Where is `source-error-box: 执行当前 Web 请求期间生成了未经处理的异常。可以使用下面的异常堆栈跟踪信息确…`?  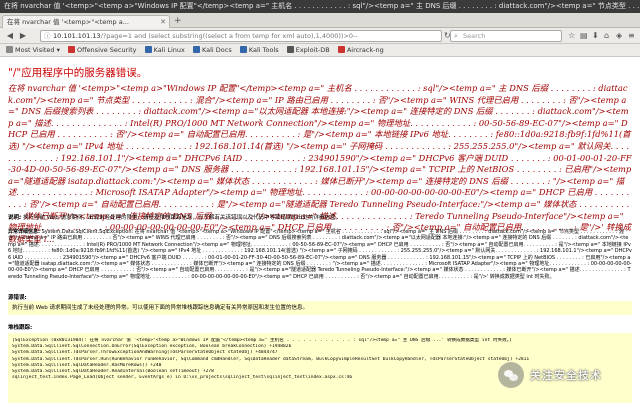 source-error-box: 执行当前 Web 请求期间生成了未经处理的异常。可以使用下面的异常堆栈跟踪信息确… is located at coordinates (320, 308).